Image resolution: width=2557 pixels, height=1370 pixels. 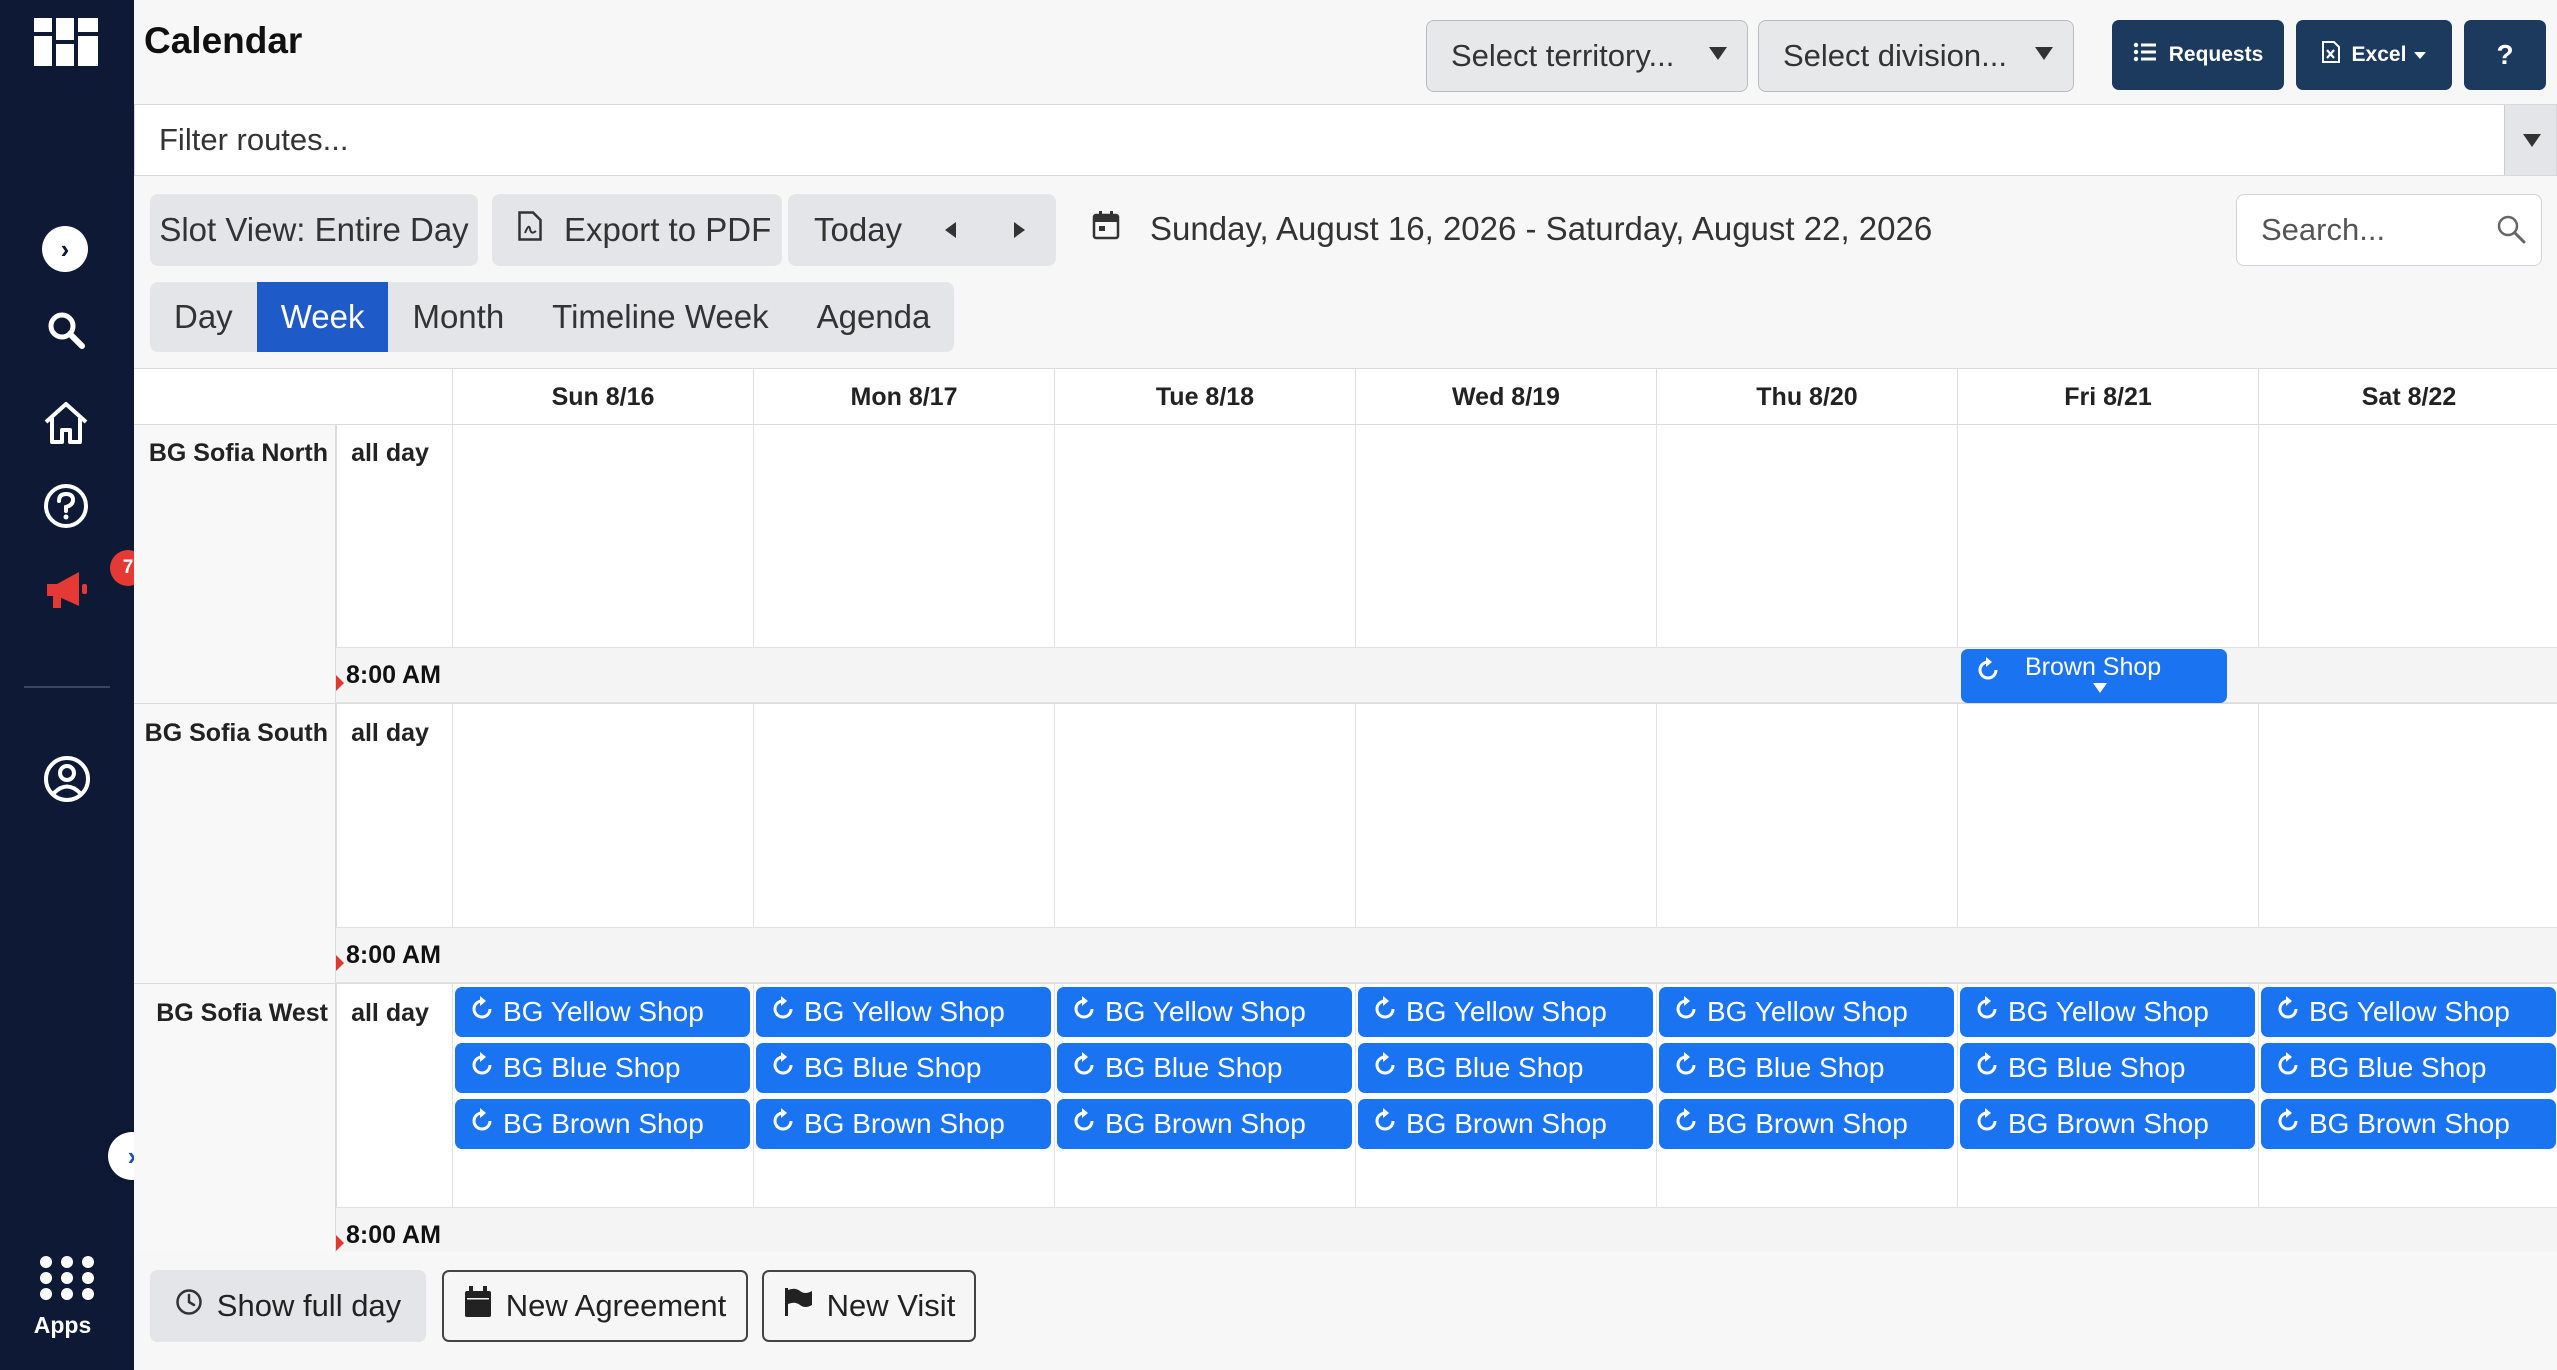 I want to click on apps-label: Apps, so click(x=62, y=1325).